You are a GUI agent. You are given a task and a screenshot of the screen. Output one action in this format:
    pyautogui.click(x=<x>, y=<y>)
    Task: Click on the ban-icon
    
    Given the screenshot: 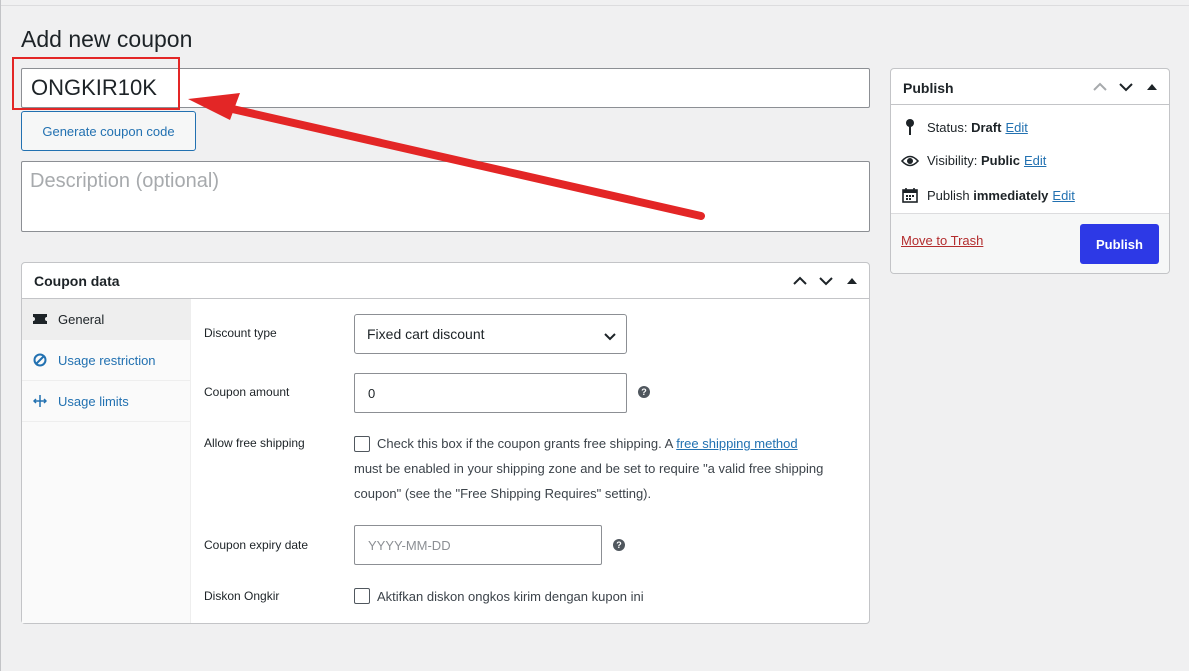 What is the action you would take?
    pyautogui.click(x=40, y=360)
    